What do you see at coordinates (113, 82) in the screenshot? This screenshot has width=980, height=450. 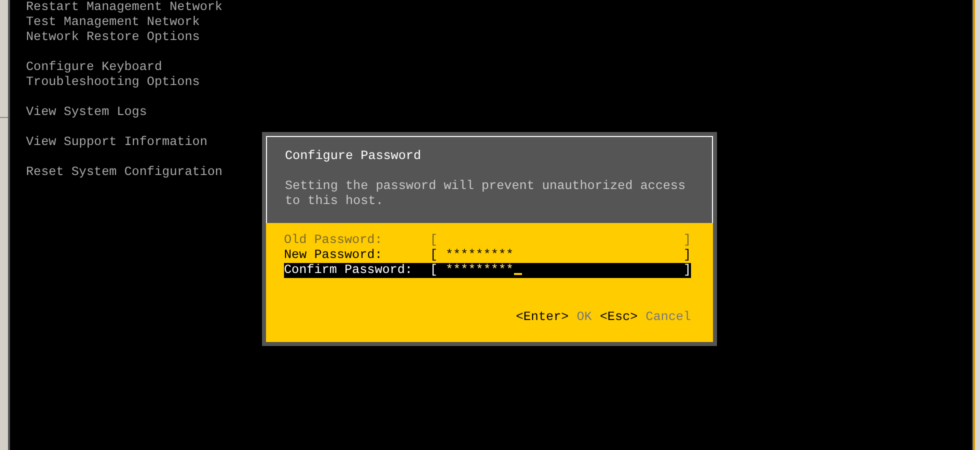 I see `menu-item: Troubleshooting Options` at bounding box center [113, 82].